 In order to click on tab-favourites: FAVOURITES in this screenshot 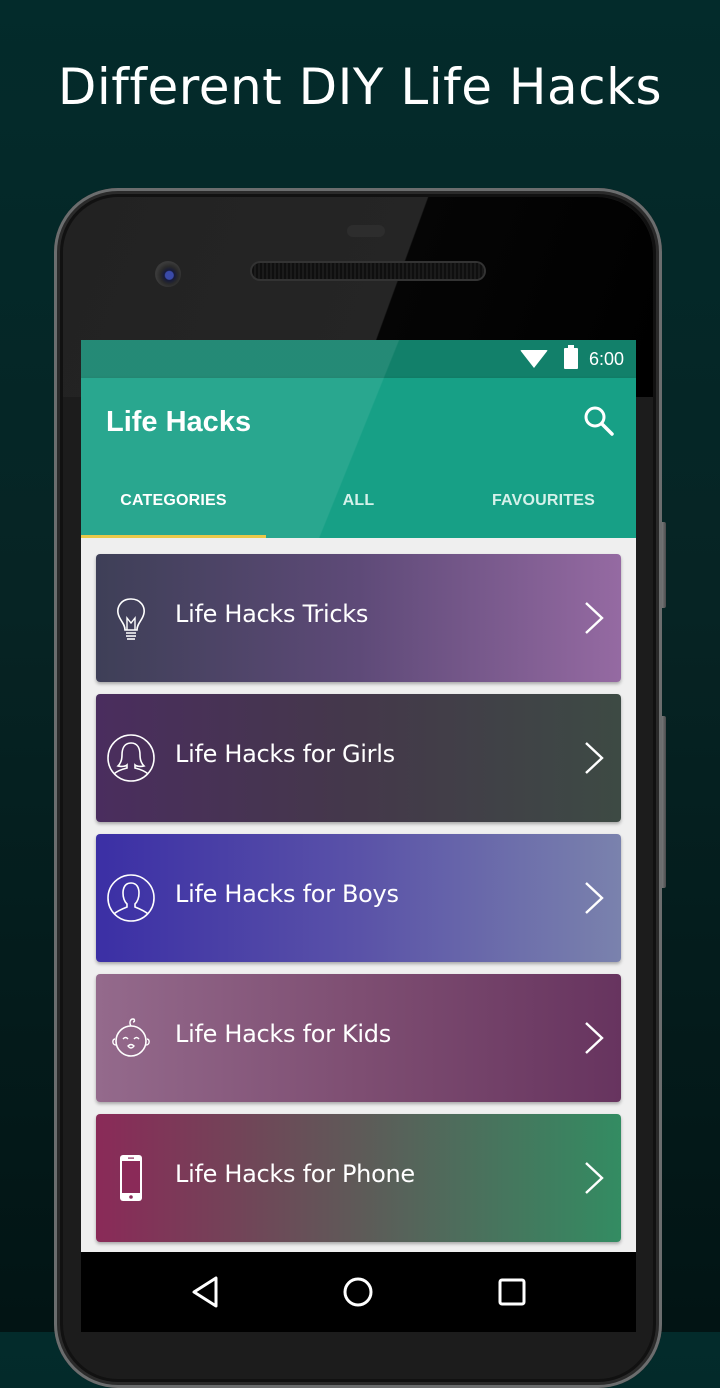, I will do `click(543, 508)`.